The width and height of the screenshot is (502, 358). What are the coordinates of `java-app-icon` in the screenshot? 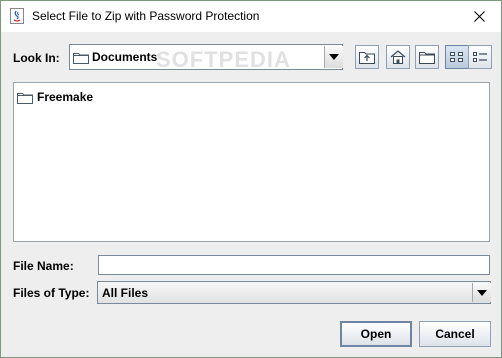 It's located at (17, 16).